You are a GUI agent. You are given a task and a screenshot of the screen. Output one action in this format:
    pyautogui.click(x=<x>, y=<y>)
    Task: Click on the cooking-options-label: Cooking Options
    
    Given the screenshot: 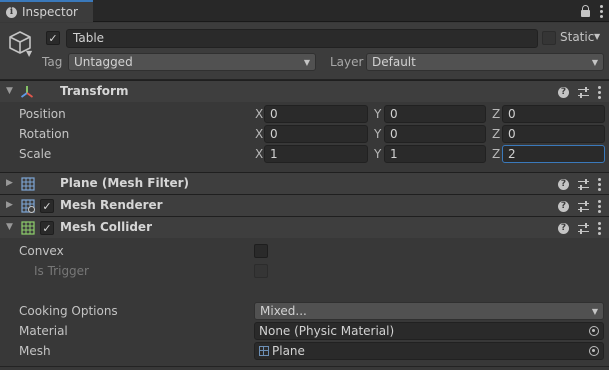 What is the action you would take?
    pyautogui.click(x=68, y=311)
    